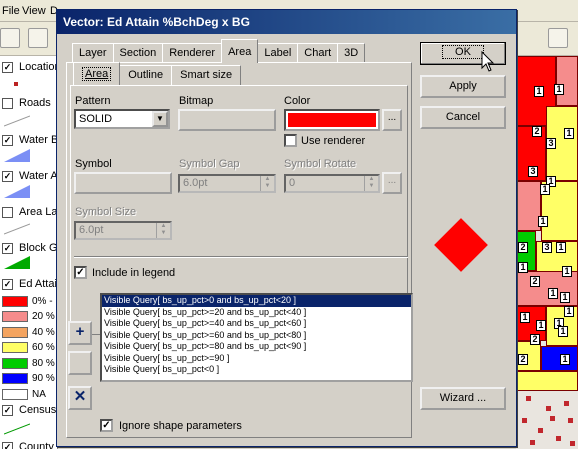 This screenshot has height=449, width=578. Describe the element at coordinates (463, 117) in the screenshot. I see `cancel-button: Cancel` at that location.